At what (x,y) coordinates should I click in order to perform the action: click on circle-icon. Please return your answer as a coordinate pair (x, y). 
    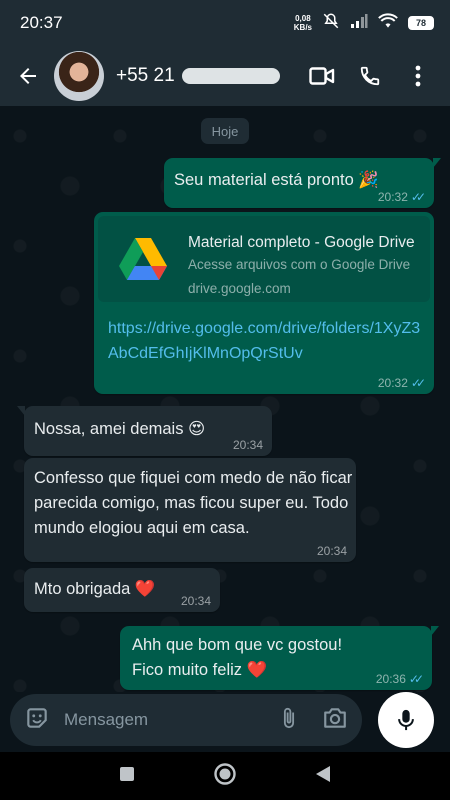
    Looking at the image, I should click on (225, 773).